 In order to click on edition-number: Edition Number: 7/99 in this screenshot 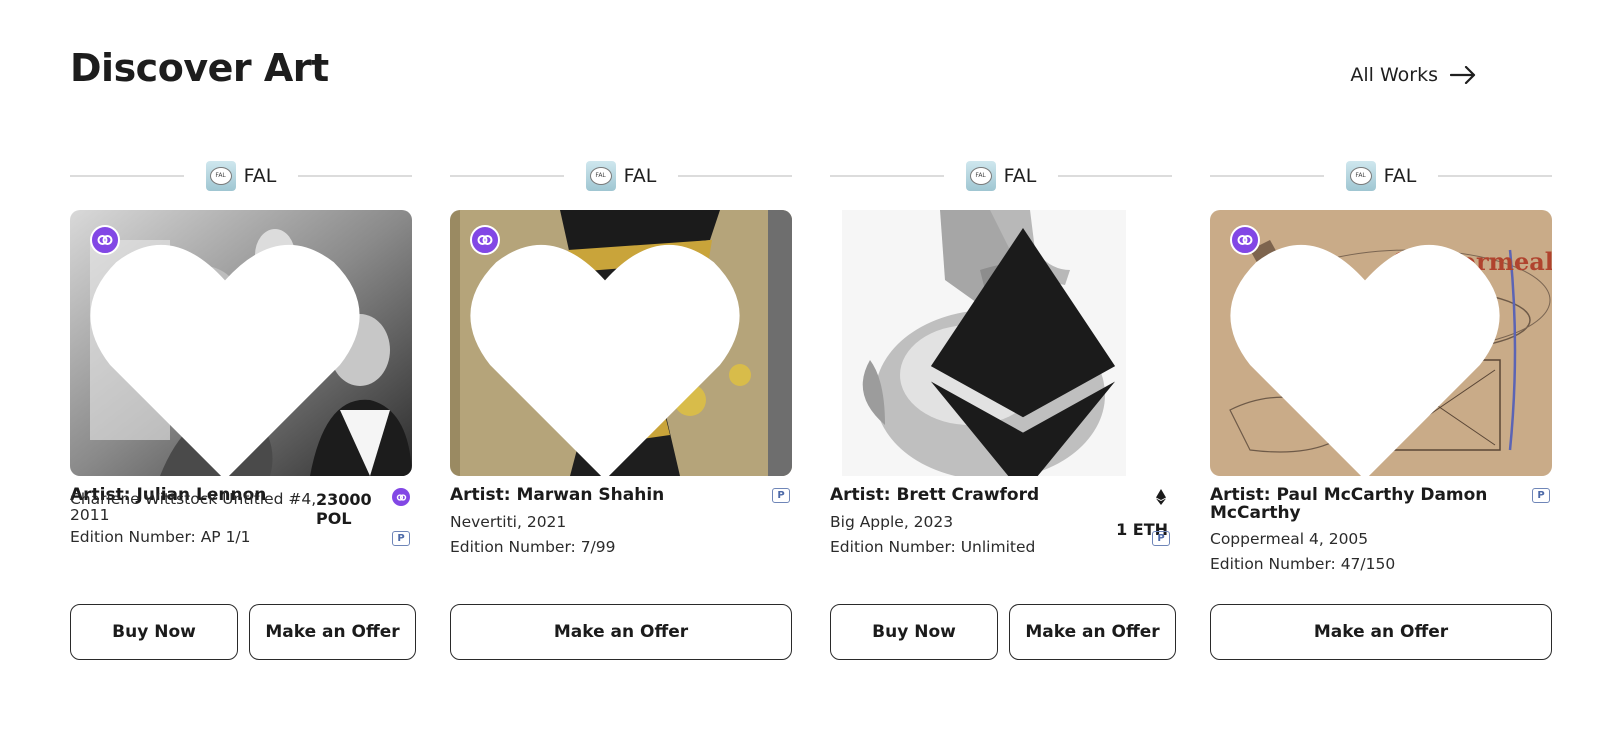, I will do `click(533, 547)`.